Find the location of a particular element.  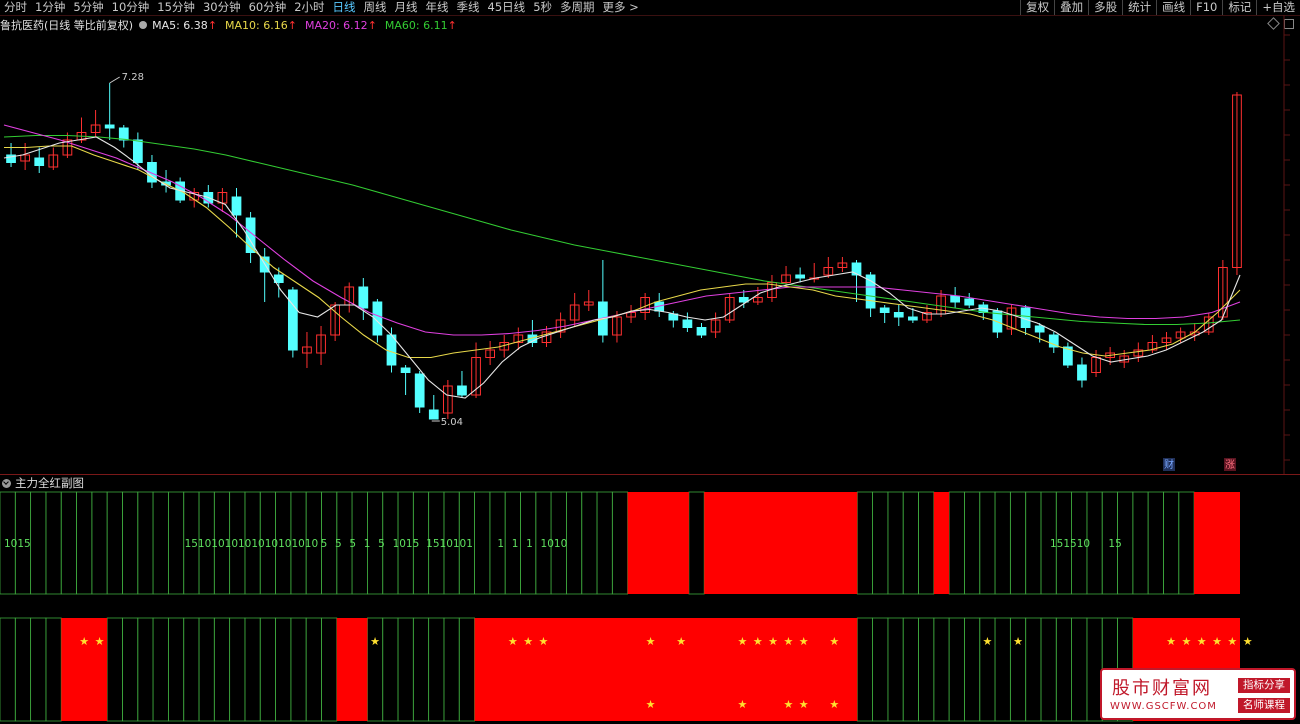

tab-period: 分时 is located at coordinates (15, 7).